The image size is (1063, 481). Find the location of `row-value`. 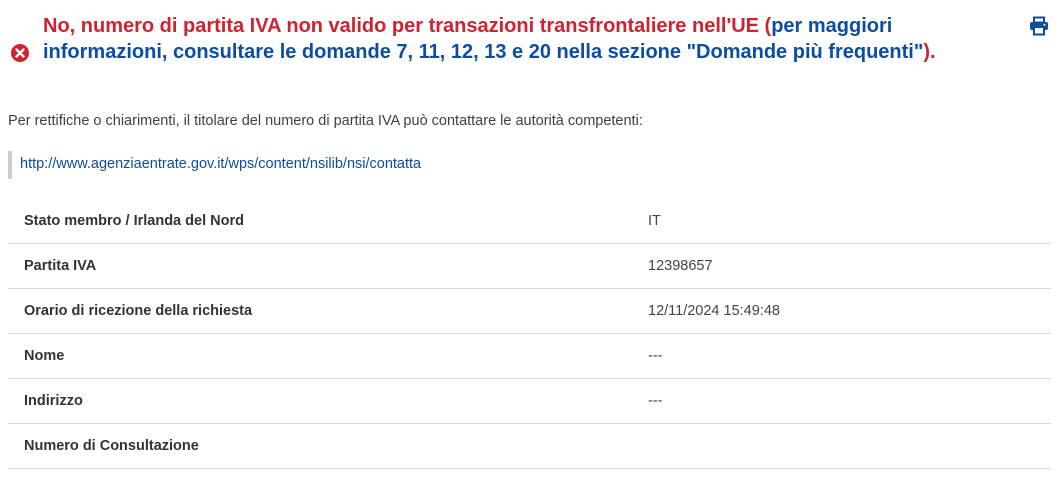

row-value is located at coordinates (849, 446).